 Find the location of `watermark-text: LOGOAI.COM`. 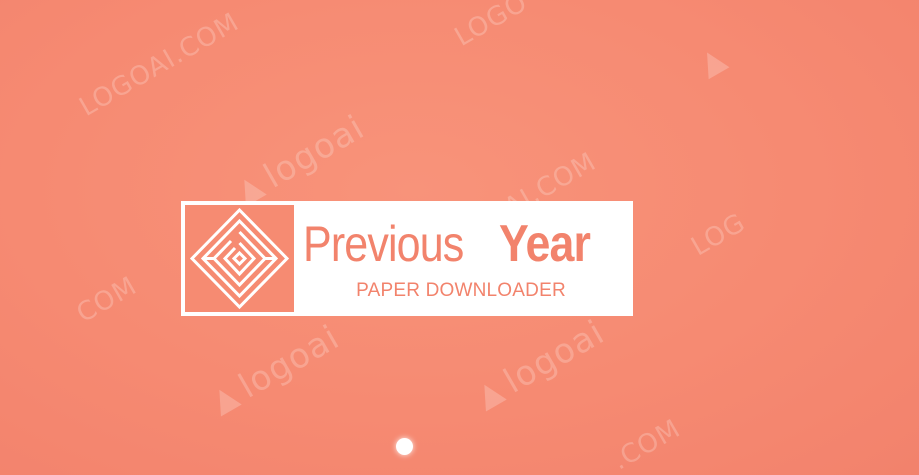

watermark-text: LOGOAI.COM is located at coordinates (159, 65).